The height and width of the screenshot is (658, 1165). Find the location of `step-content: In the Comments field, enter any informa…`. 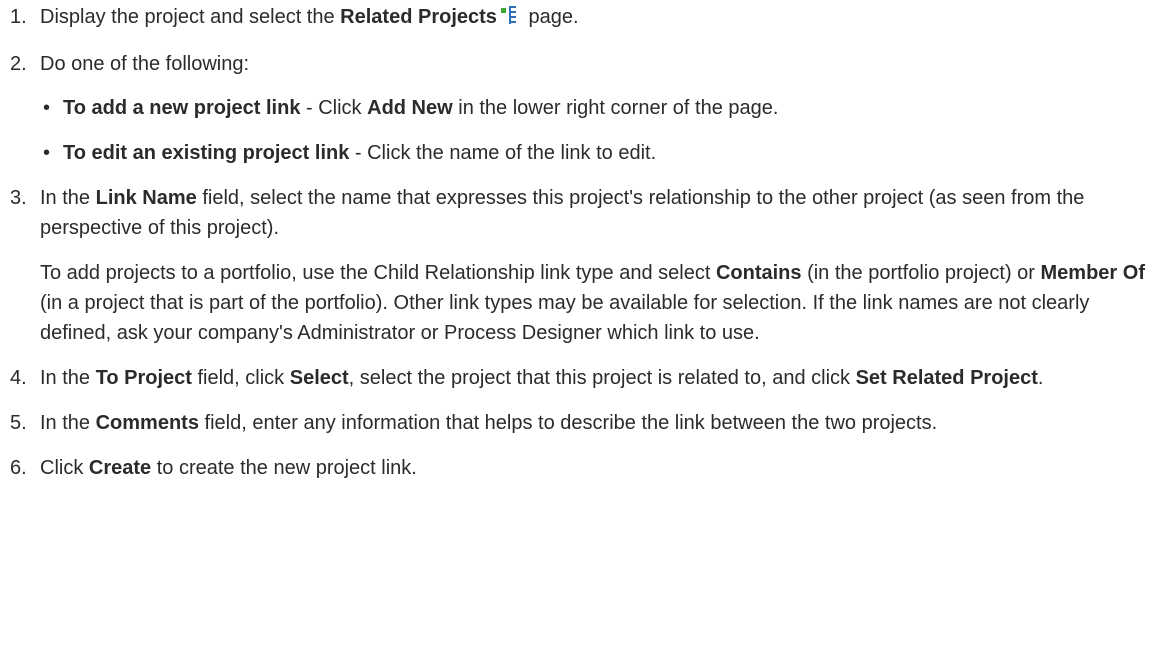

step-content: In the Comments field, enter any informa… is located at coordinates (598, 423).